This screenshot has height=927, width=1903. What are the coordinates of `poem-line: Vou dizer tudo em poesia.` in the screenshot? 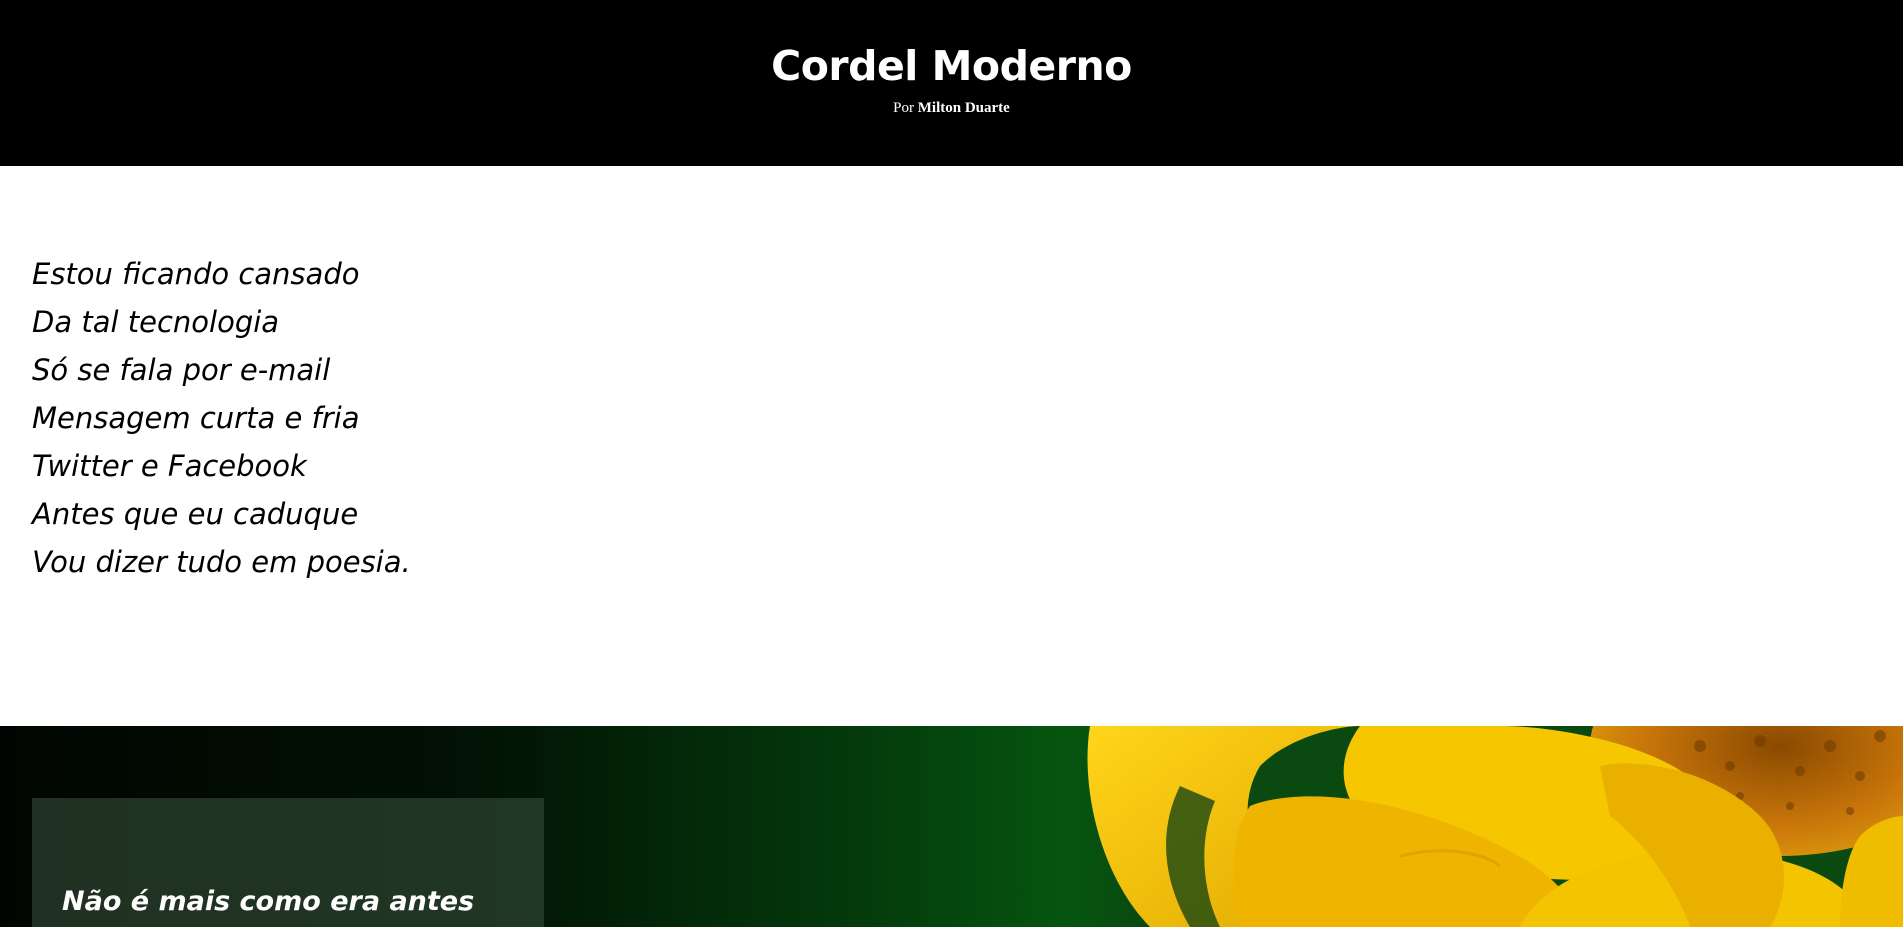 It's located at (221, 562).